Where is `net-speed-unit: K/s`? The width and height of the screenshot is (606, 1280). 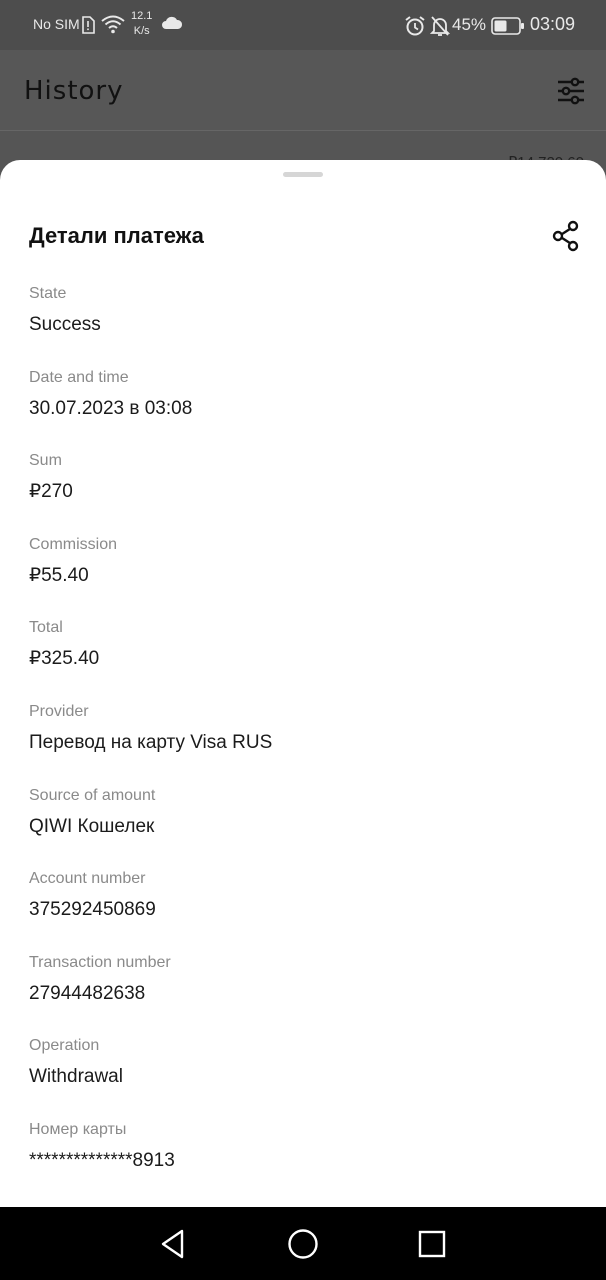 net-speed-unit: K/s is located at coordinates (141, 31).